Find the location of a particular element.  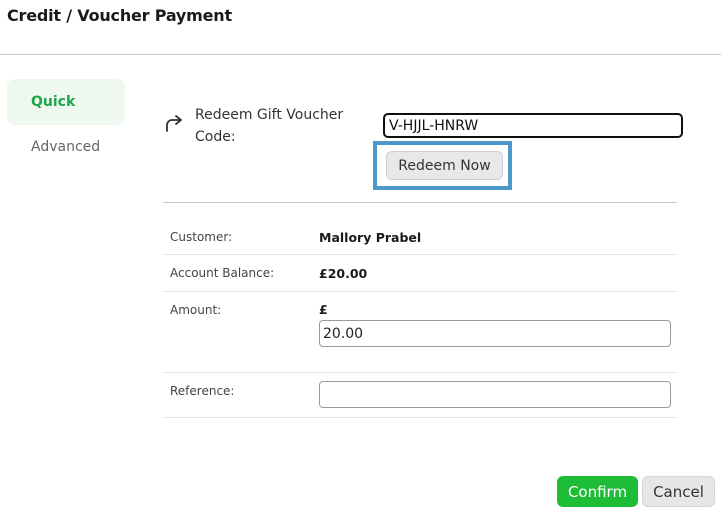

account-balance-row: Account Balance: £20.00 is located at coordinates (420, 273).